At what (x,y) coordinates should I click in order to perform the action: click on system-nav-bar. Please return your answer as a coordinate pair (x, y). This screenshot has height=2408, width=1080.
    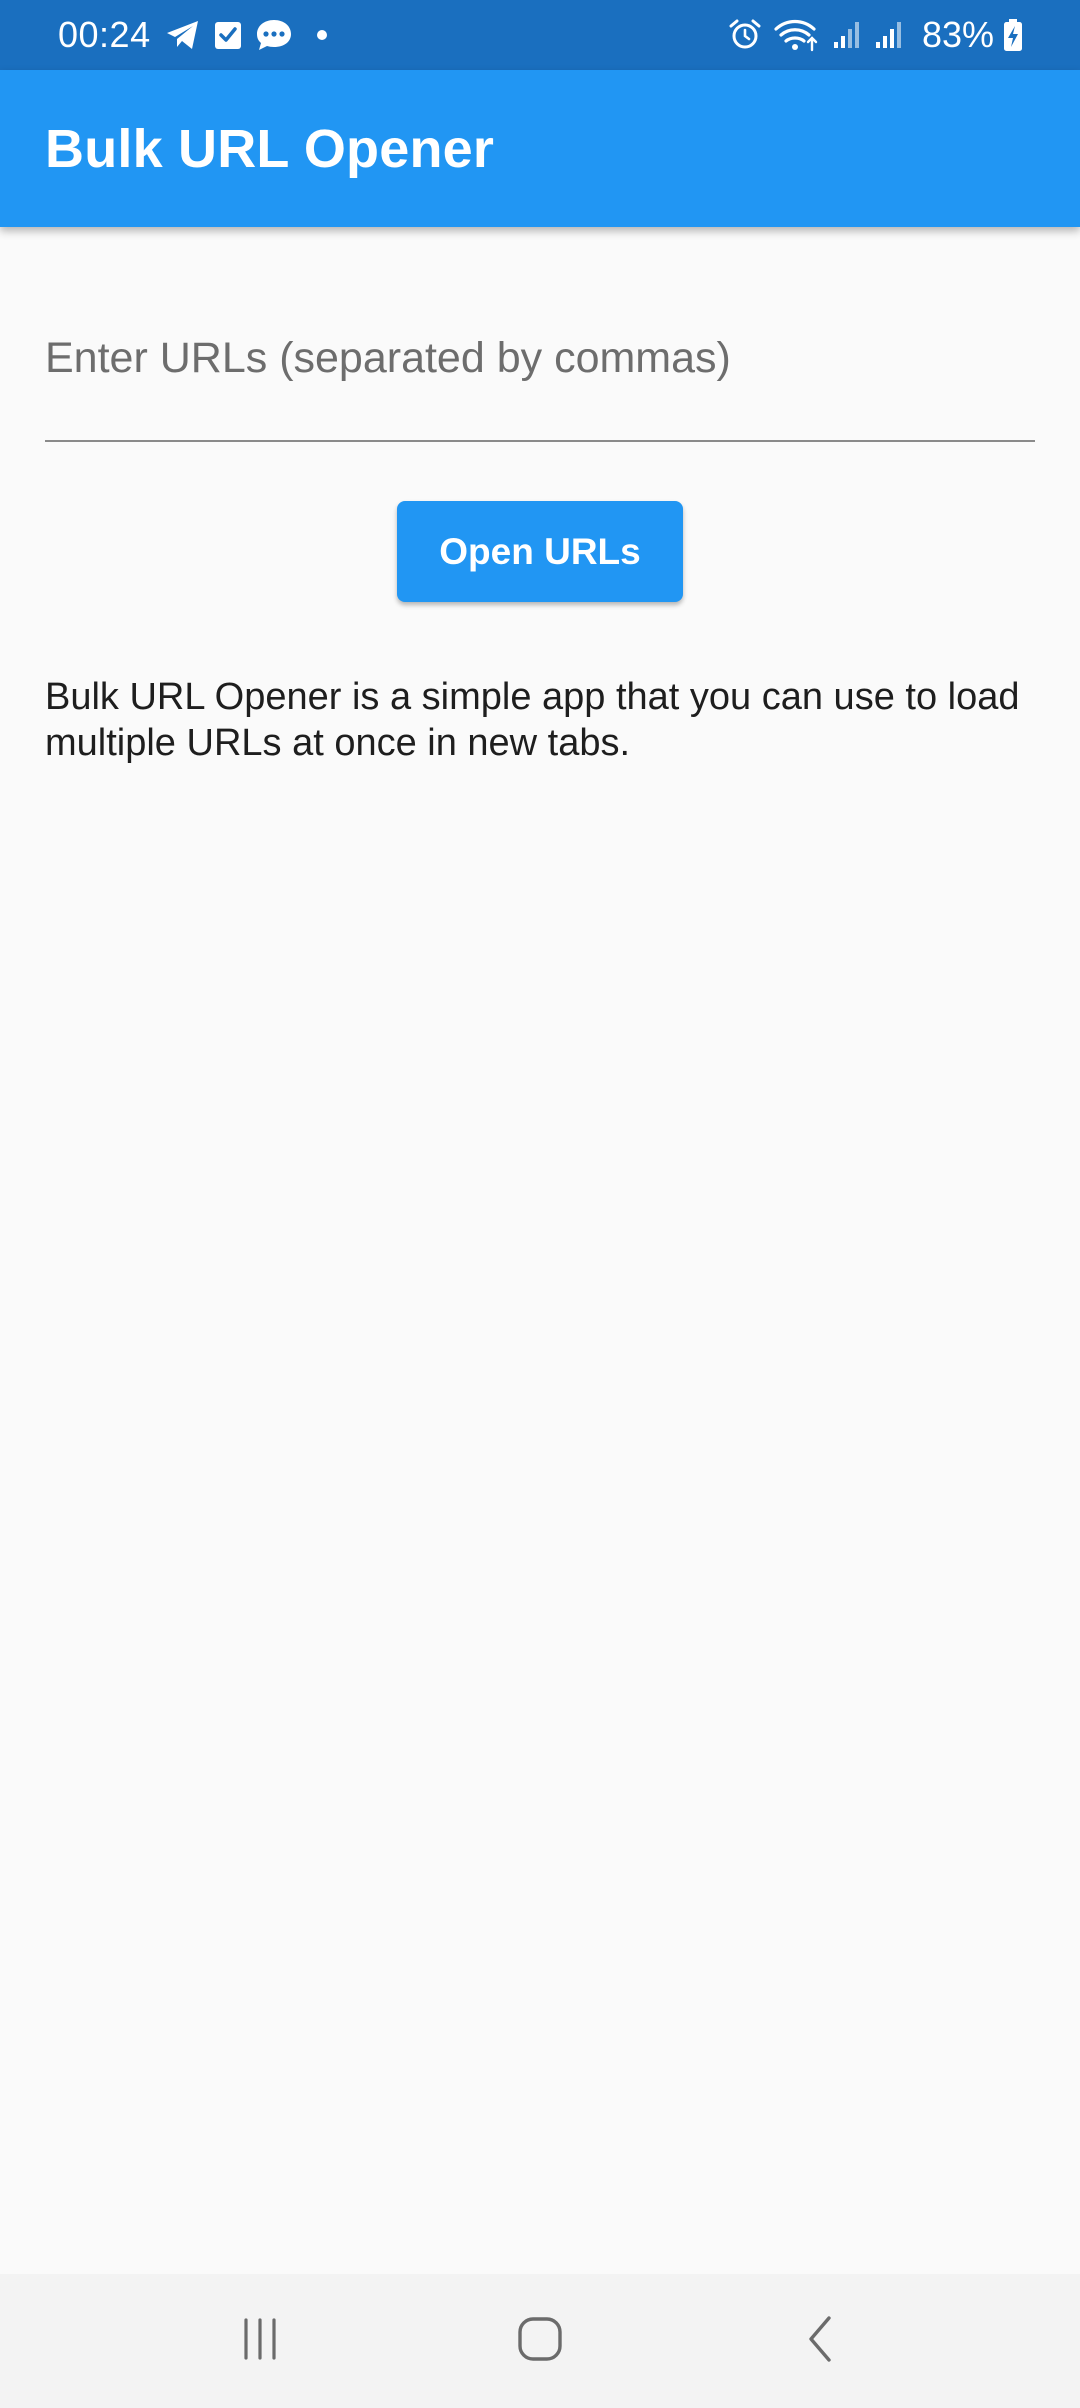
    Looking at the image, I should click on (540, 2341).